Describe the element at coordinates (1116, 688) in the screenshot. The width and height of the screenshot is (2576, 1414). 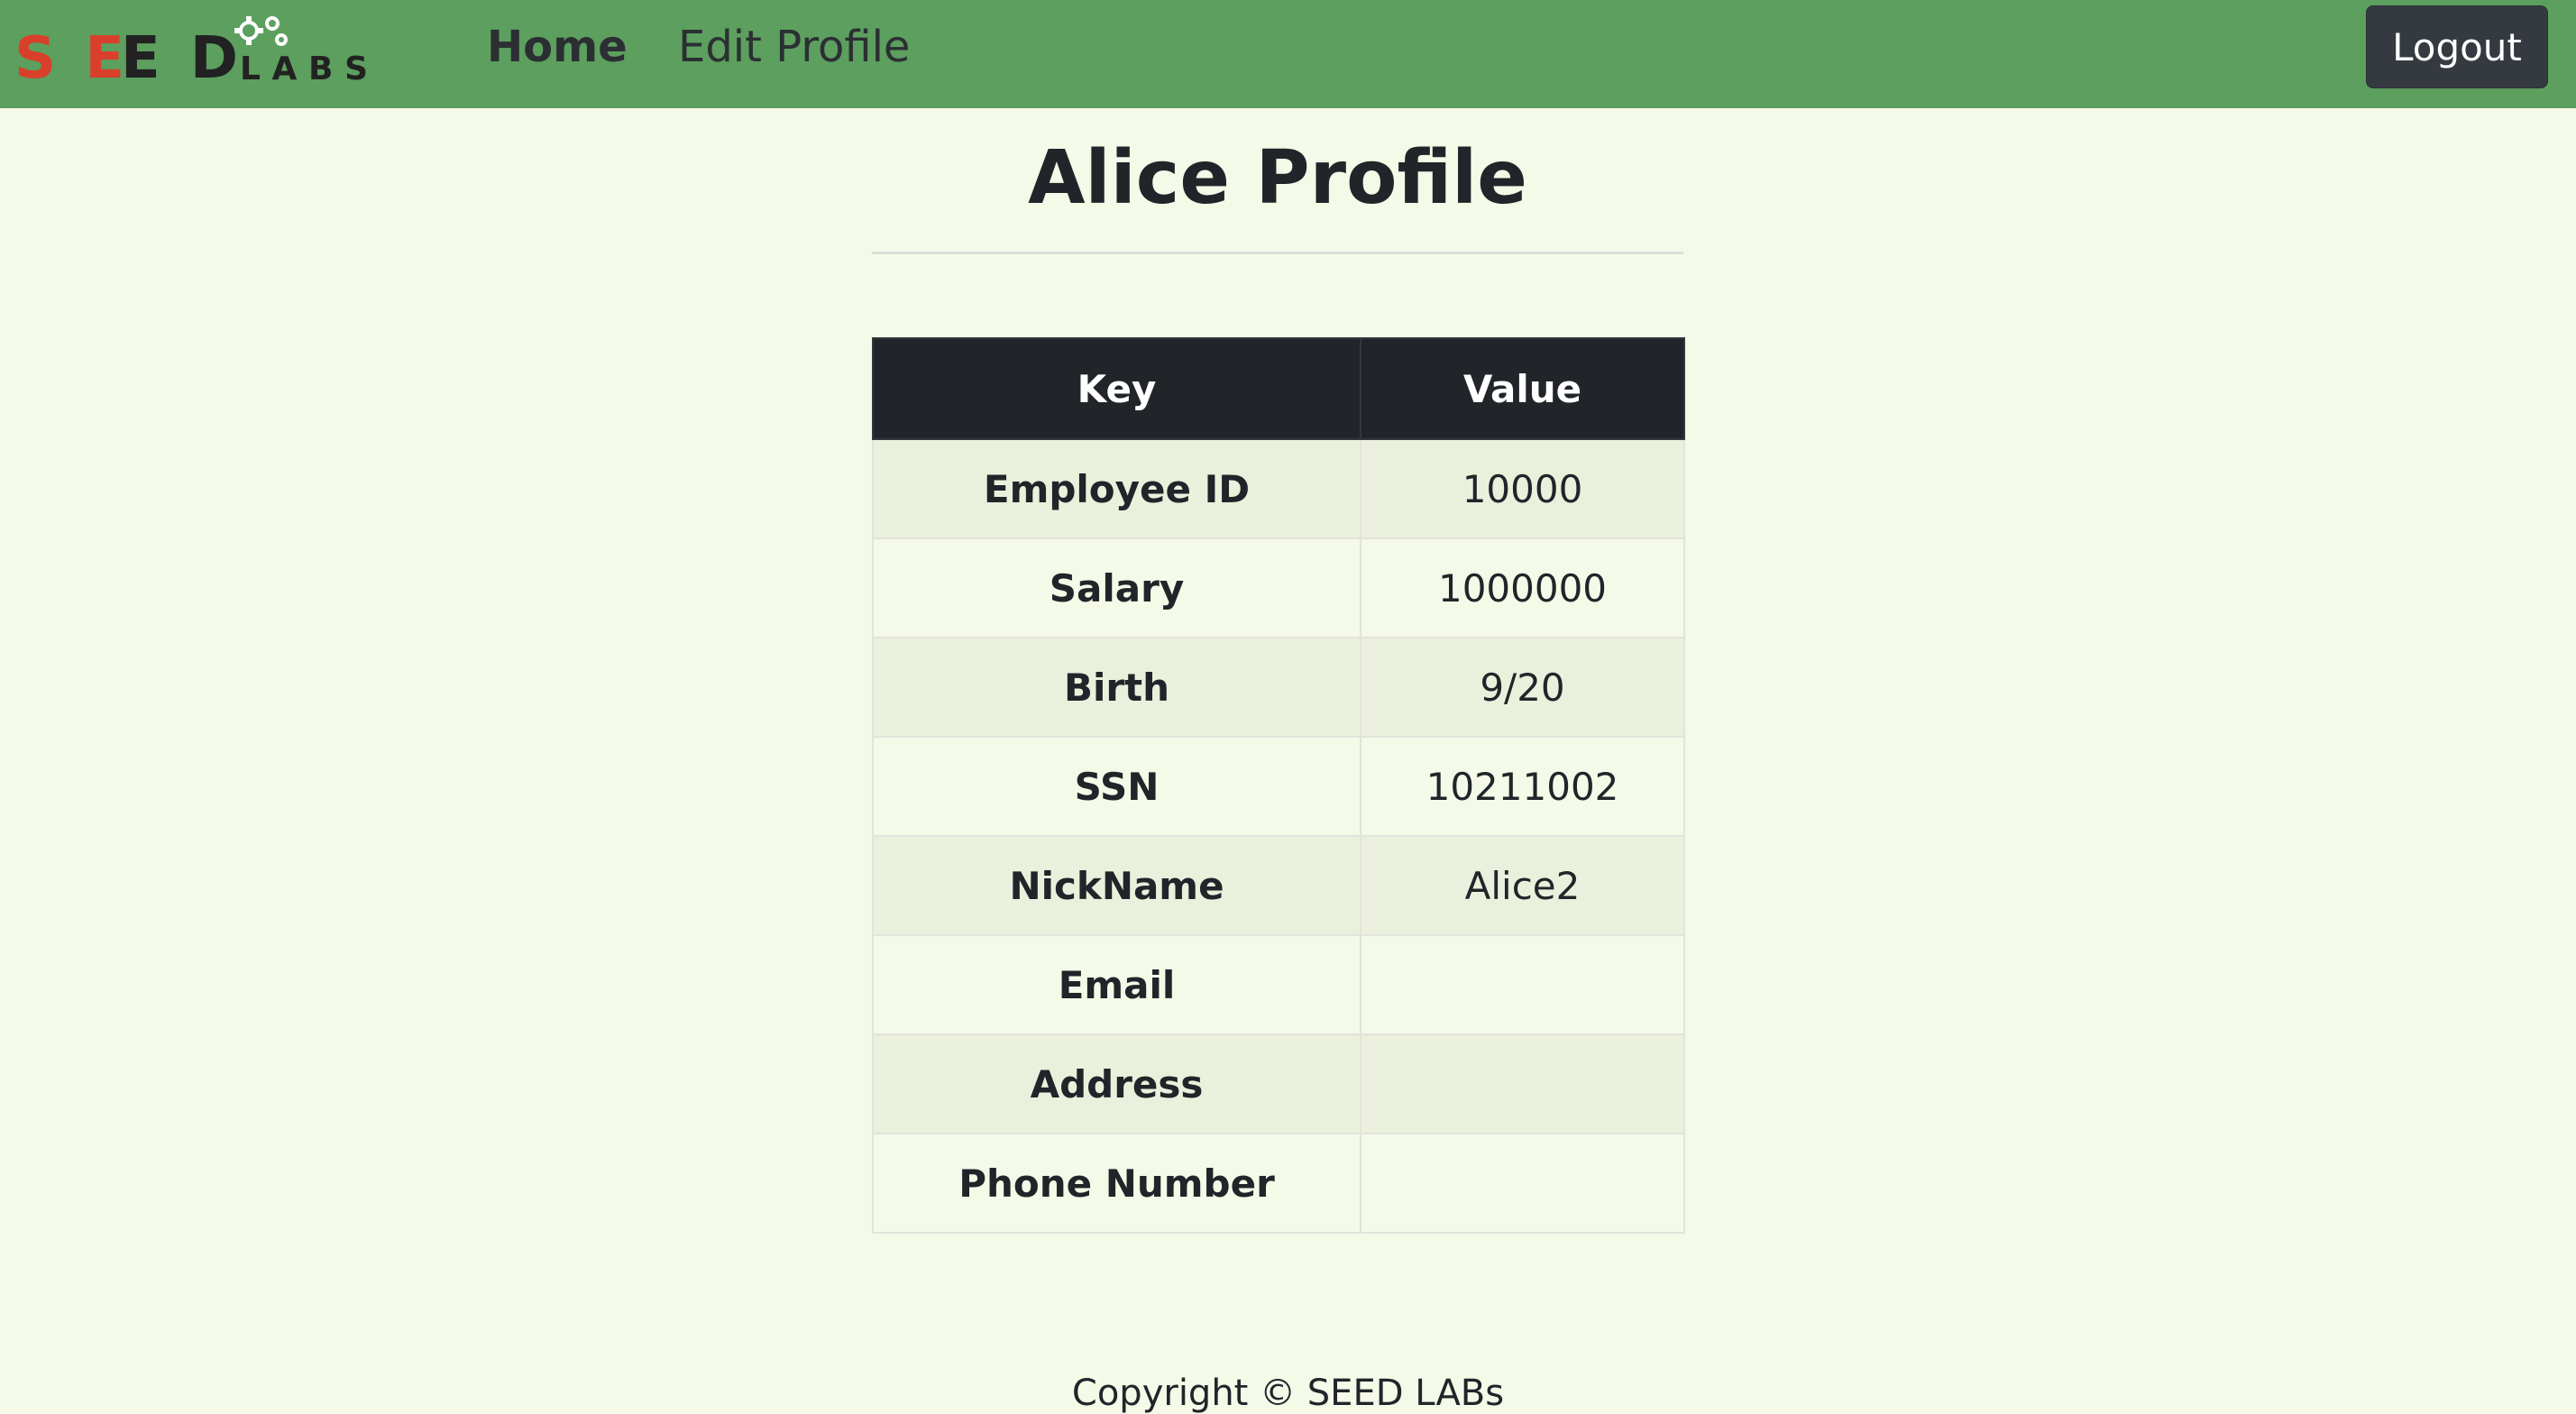
I see `row-key: Birth` at that location.